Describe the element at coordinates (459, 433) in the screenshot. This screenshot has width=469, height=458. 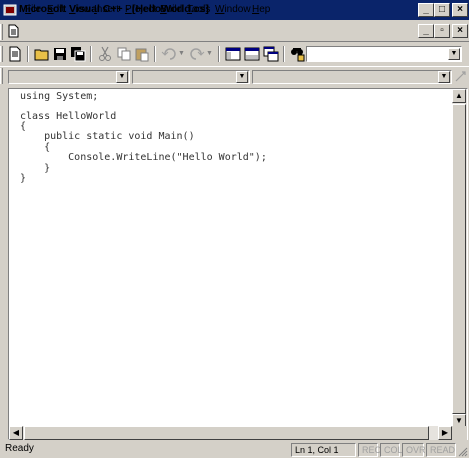
I see `scrollbar-corner` at that location.